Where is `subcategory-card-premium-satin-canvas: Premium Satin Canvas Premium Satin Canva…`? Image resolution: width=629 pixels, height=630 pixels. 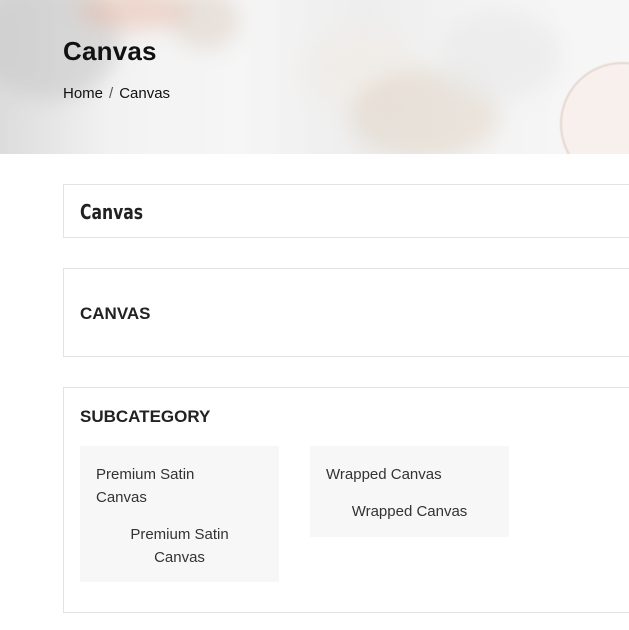 subcategory-card-premium-satin-canvas: Premium Satin Canvas Premium Satin Canva… is located at coordinates (179, 514).